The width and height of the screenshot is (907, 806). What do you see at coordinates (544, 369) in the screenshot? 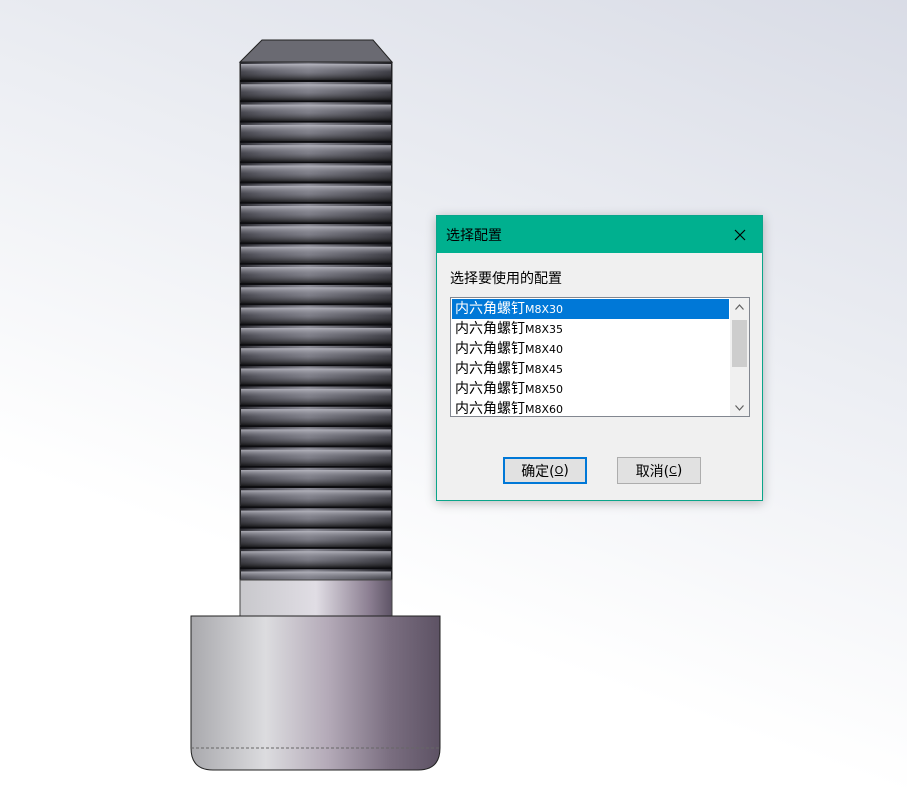
I see `list-item-code: M8X45` at bounding box center [544, 369].